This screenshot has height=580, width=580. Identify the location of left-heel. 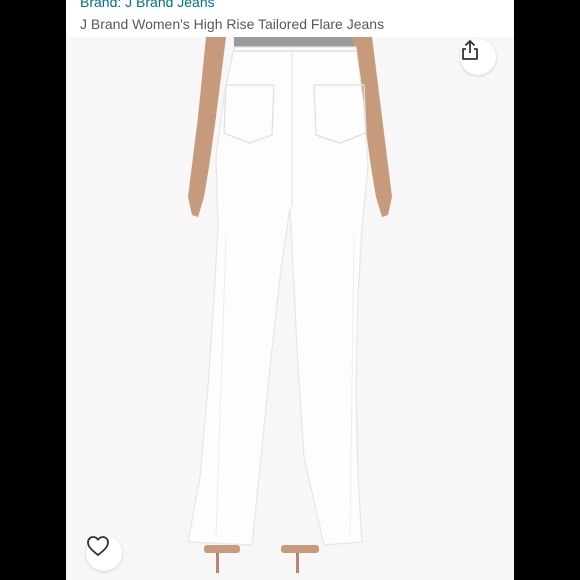
(217, 563).